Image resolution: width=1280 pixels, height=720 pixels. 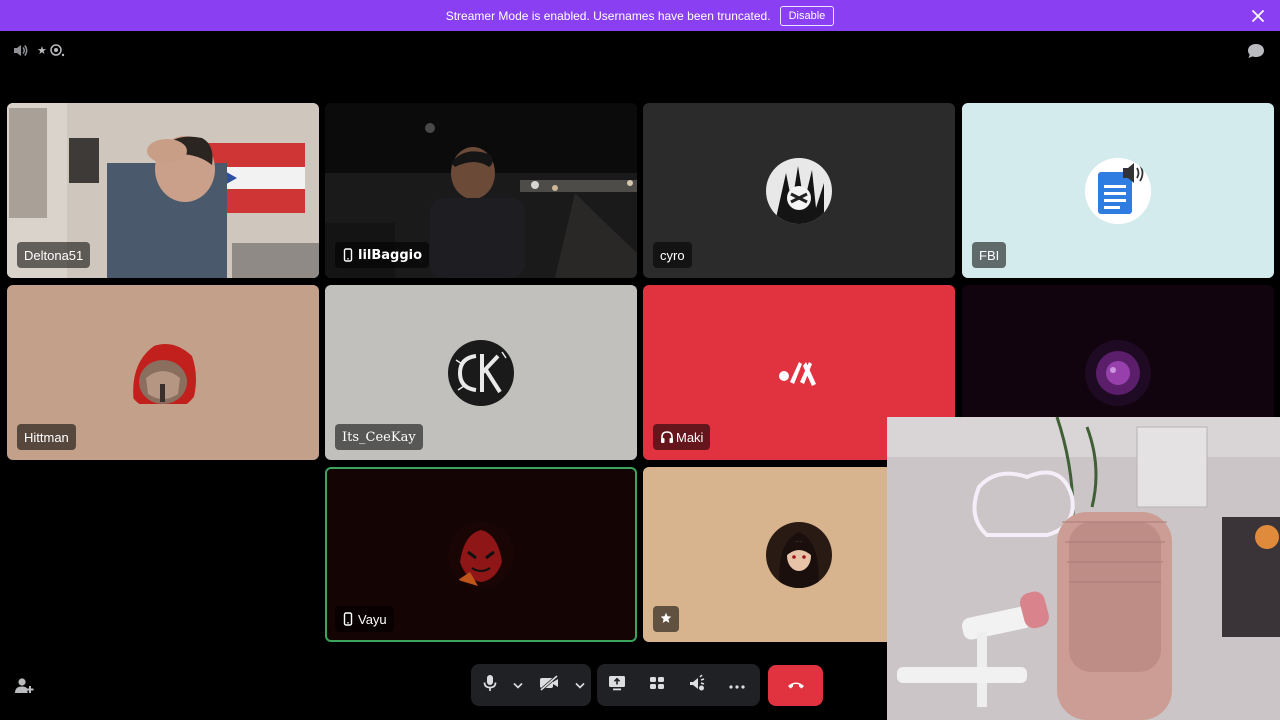 I want to click on participant-tile: cyro, so click(x=799, y=190).